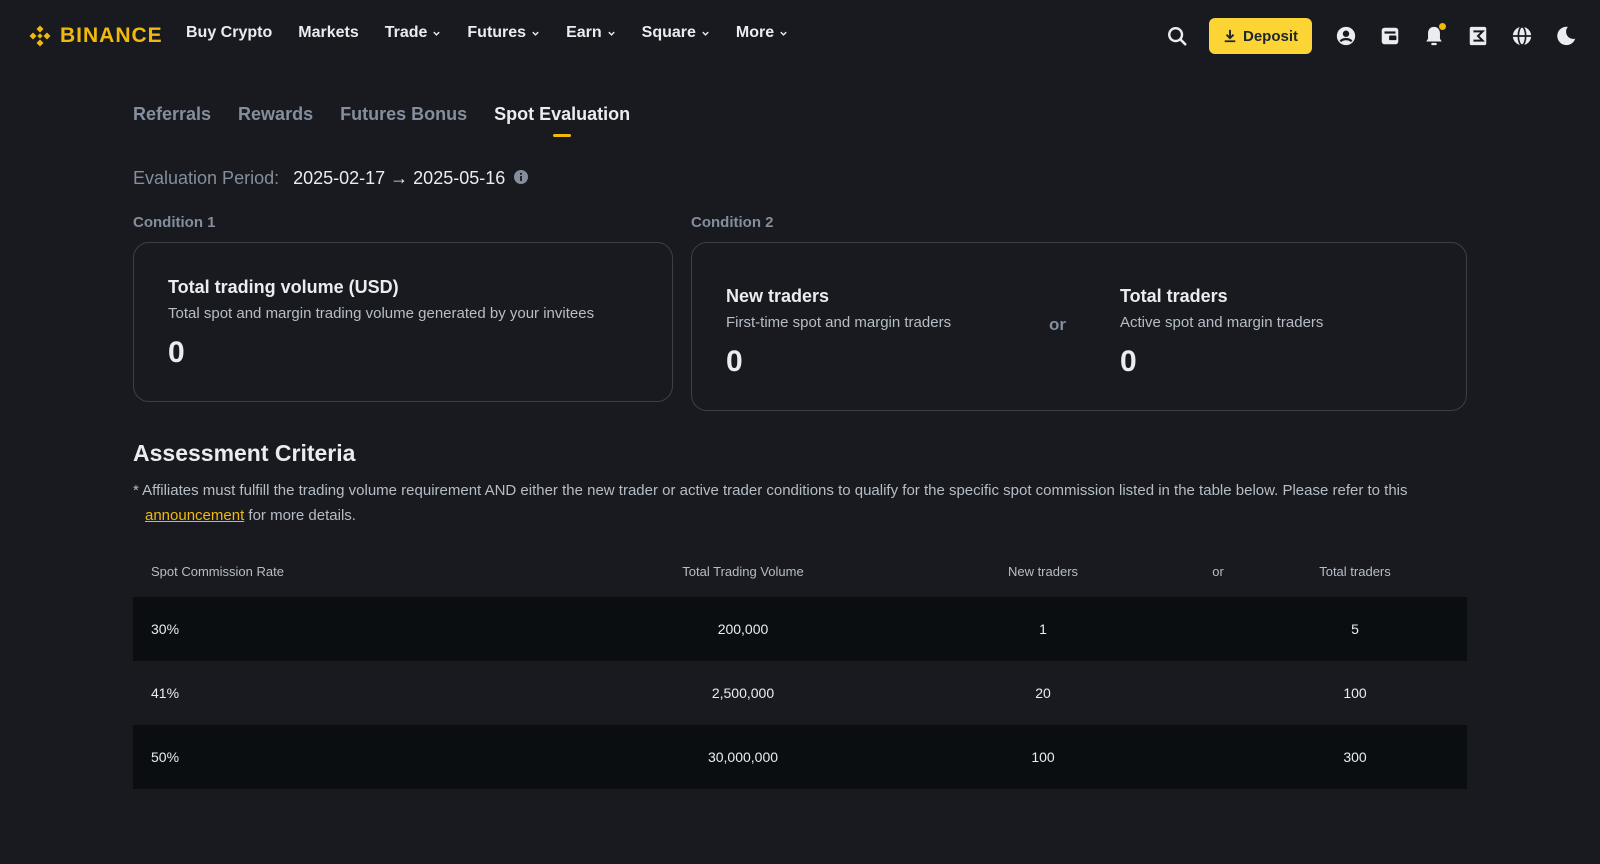 This screenshot has height=864, width=1600. What do you see at coordinates (1355, 693) in the screenshot?
I see `cell-total-traders: 100` at bounding box center [1355, 693].